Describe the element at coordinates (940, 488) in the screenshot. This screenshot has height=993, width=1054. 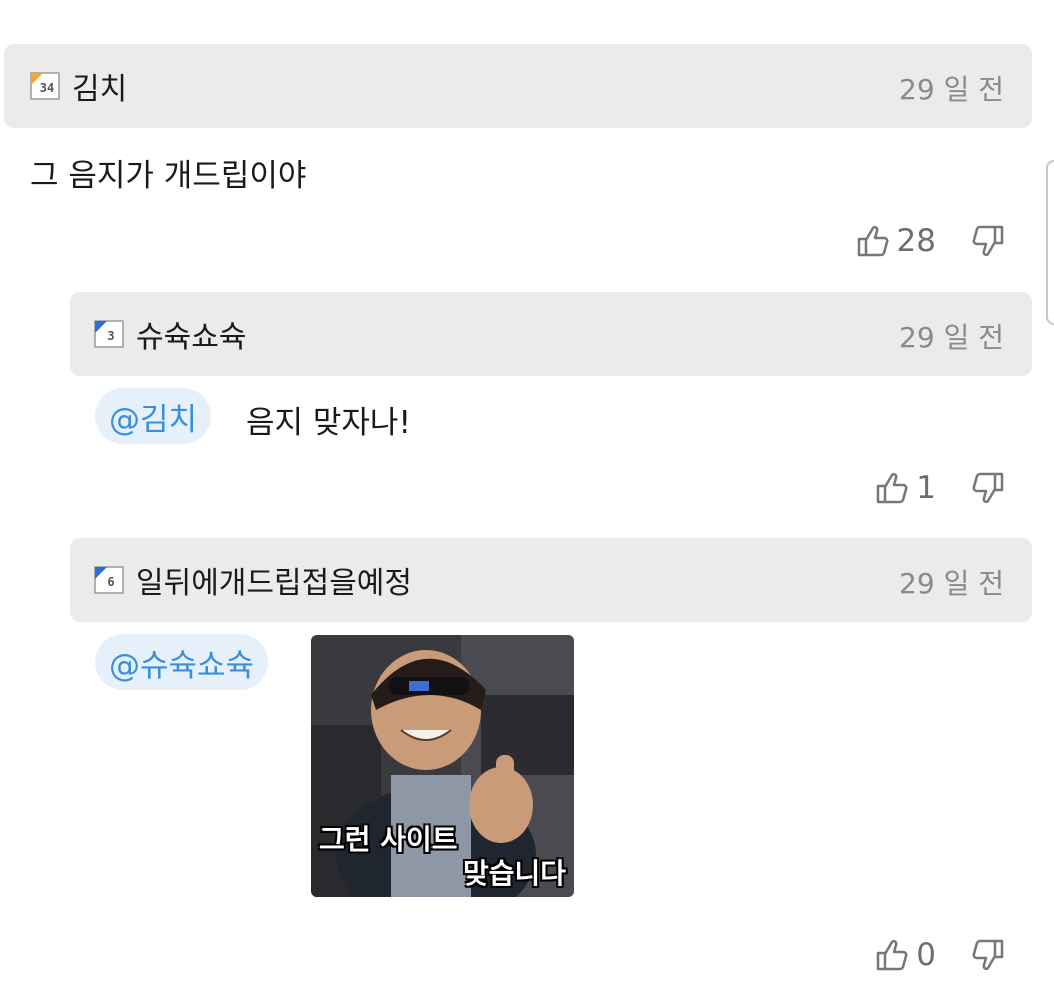
I see `vote-bar: 1` at that location.